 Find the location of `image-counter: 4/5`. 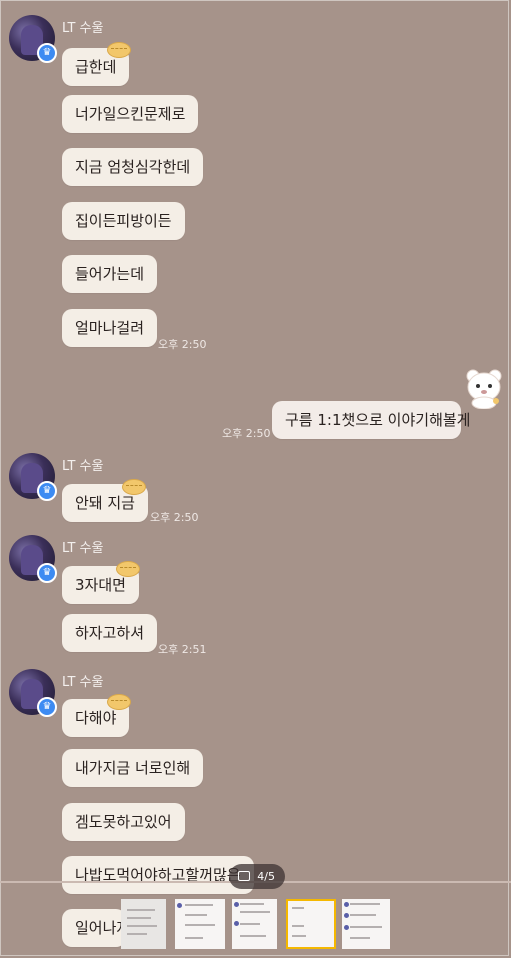

image-counter: 4/5 is located at coordinates (257, 876).